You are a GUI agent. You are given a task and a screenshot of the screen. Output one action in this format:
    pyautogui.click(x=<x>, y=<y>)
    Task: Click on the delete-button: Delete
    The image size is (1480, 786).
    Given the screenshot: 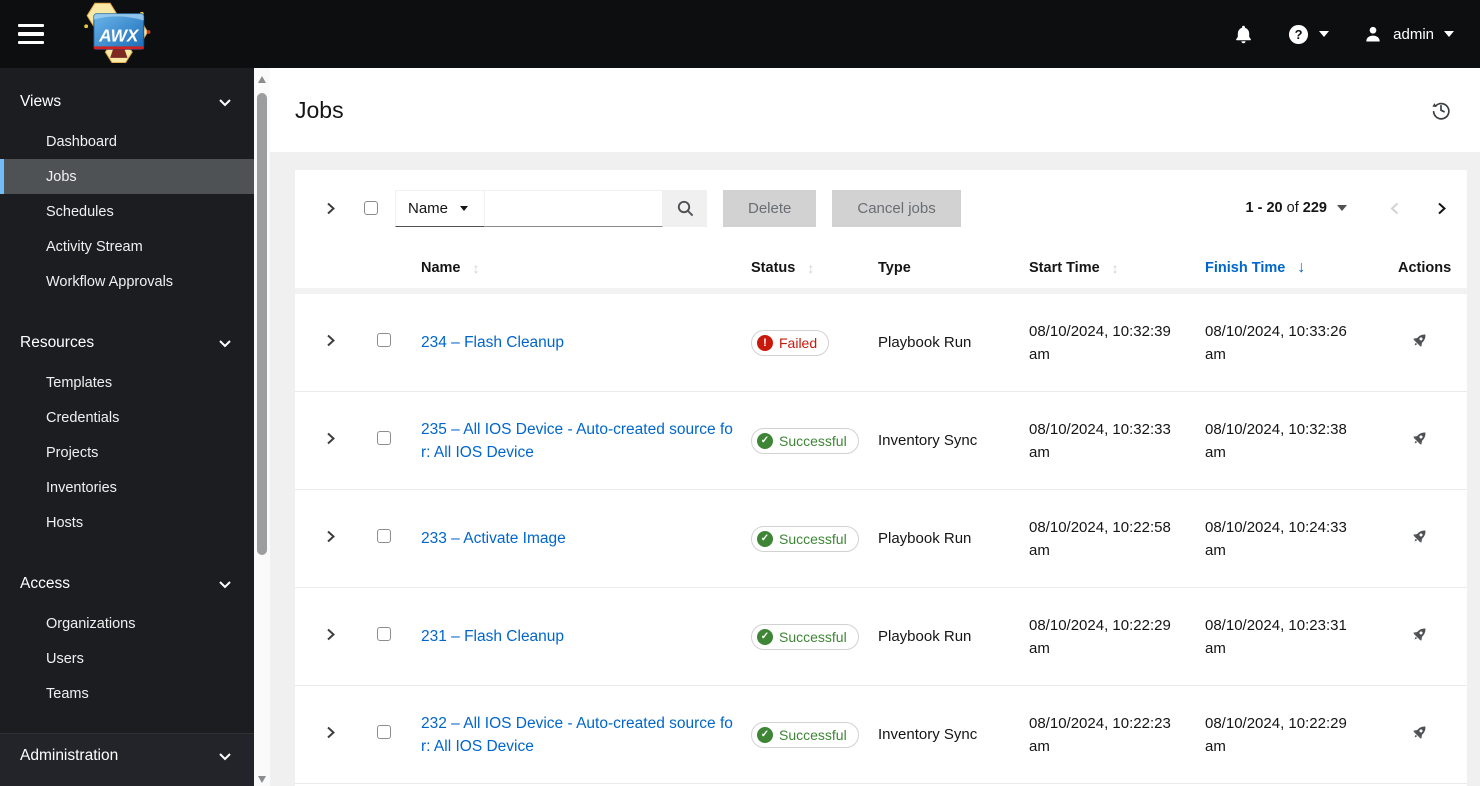 What is the action you would take?
    pyautogui.click(x=770, y=208)
    